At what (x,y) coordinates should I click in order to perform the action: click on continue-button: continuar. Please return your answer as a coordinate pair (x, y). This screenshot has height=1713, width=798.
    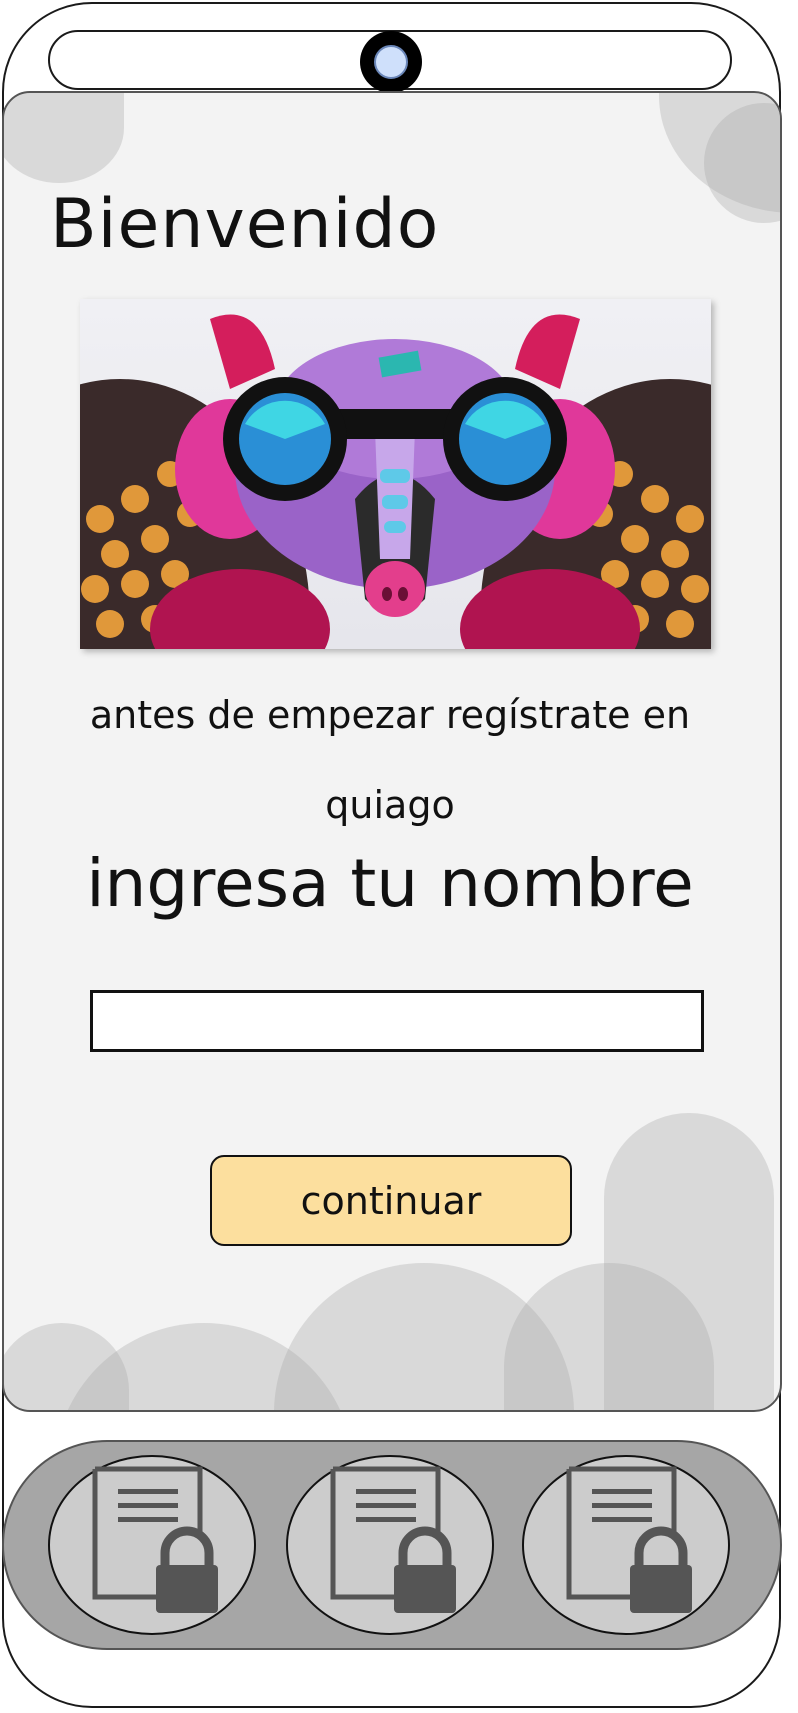
    Looking at the image, I should click on (391, 1200).